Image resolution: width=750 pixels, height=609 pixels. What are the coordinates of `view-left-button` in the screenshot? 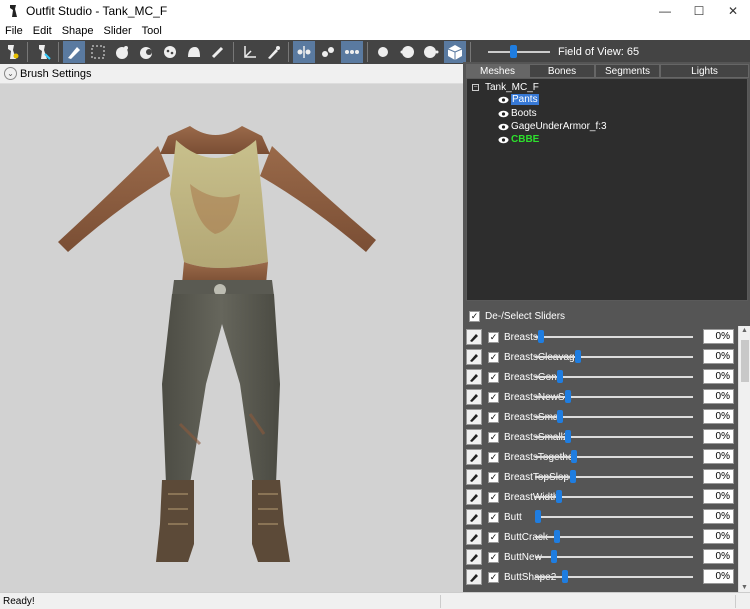 It's located at (407, 52).